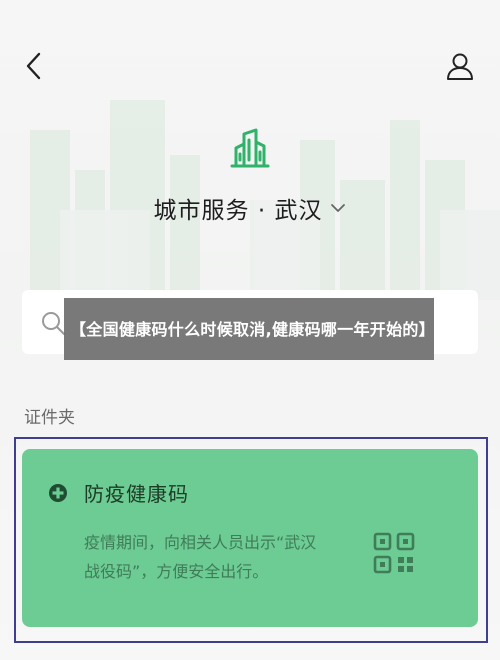 The image size is (500, 660). I want to click on plus-circle-icon, so click(58, 493).